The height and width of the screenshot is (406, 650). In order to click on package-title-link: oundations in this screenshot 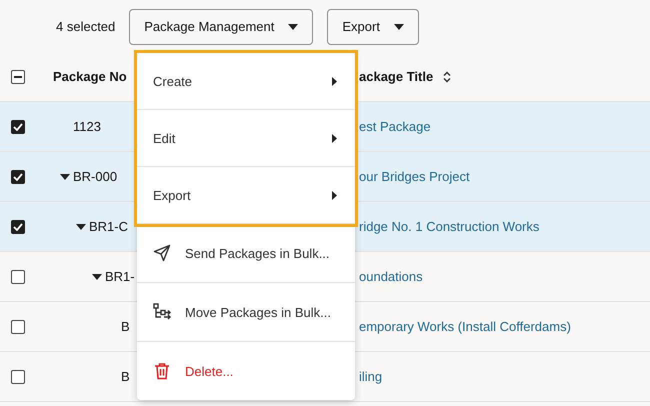, I will do `click(391, 276)`.